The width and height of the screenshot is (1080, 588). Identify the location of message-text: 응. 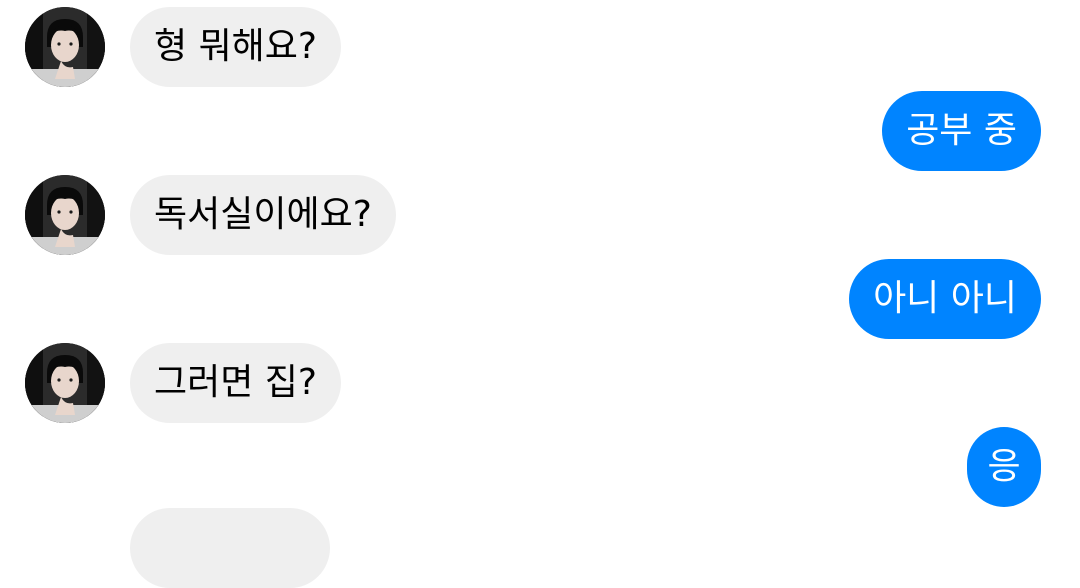
(1004, 466).